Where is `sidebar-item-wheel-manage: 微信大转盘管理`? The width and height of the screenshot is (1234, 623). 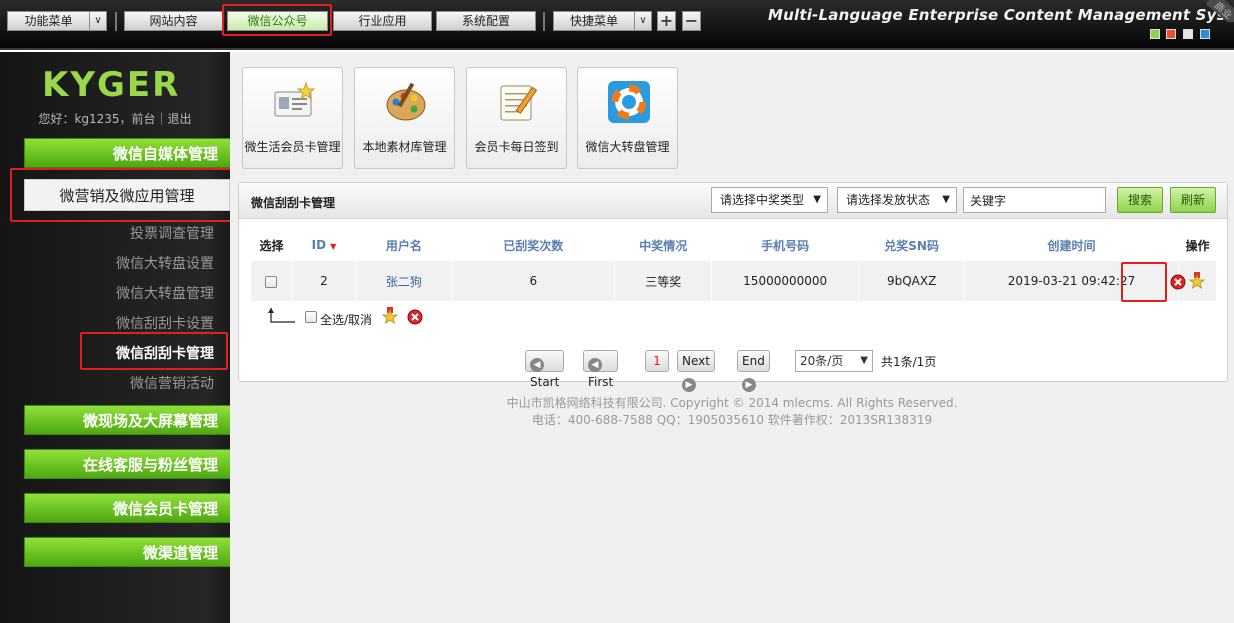 sidebar-item-wheel-manage: 微信大转盘管理 is located at coordinates (107, 293).